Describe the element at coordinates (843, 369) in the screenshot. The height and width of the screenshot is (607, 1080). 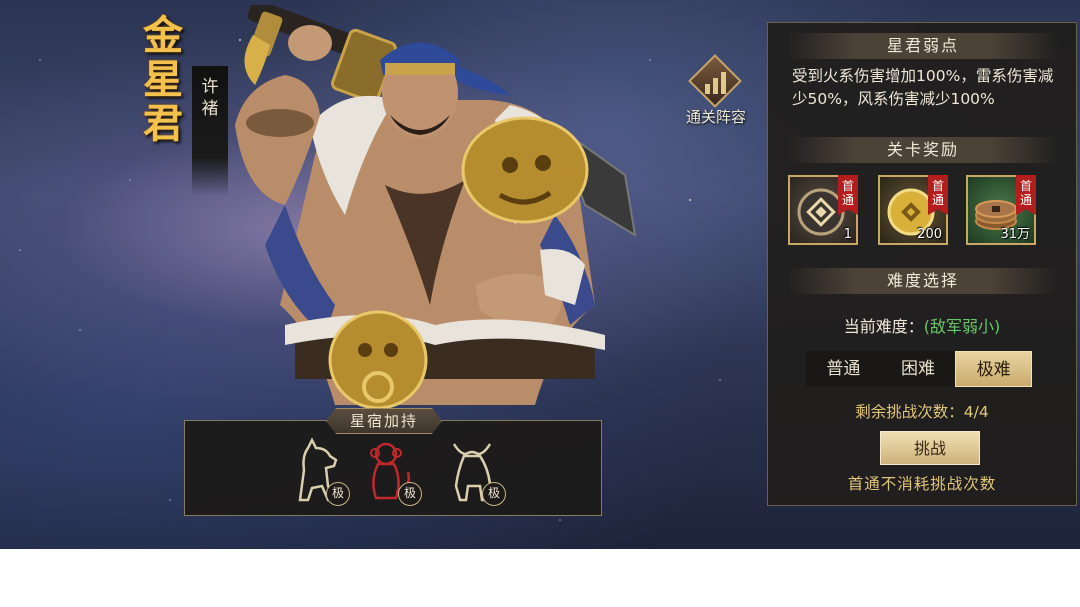
I see `difficulty-option-normal: 普通` at that location.